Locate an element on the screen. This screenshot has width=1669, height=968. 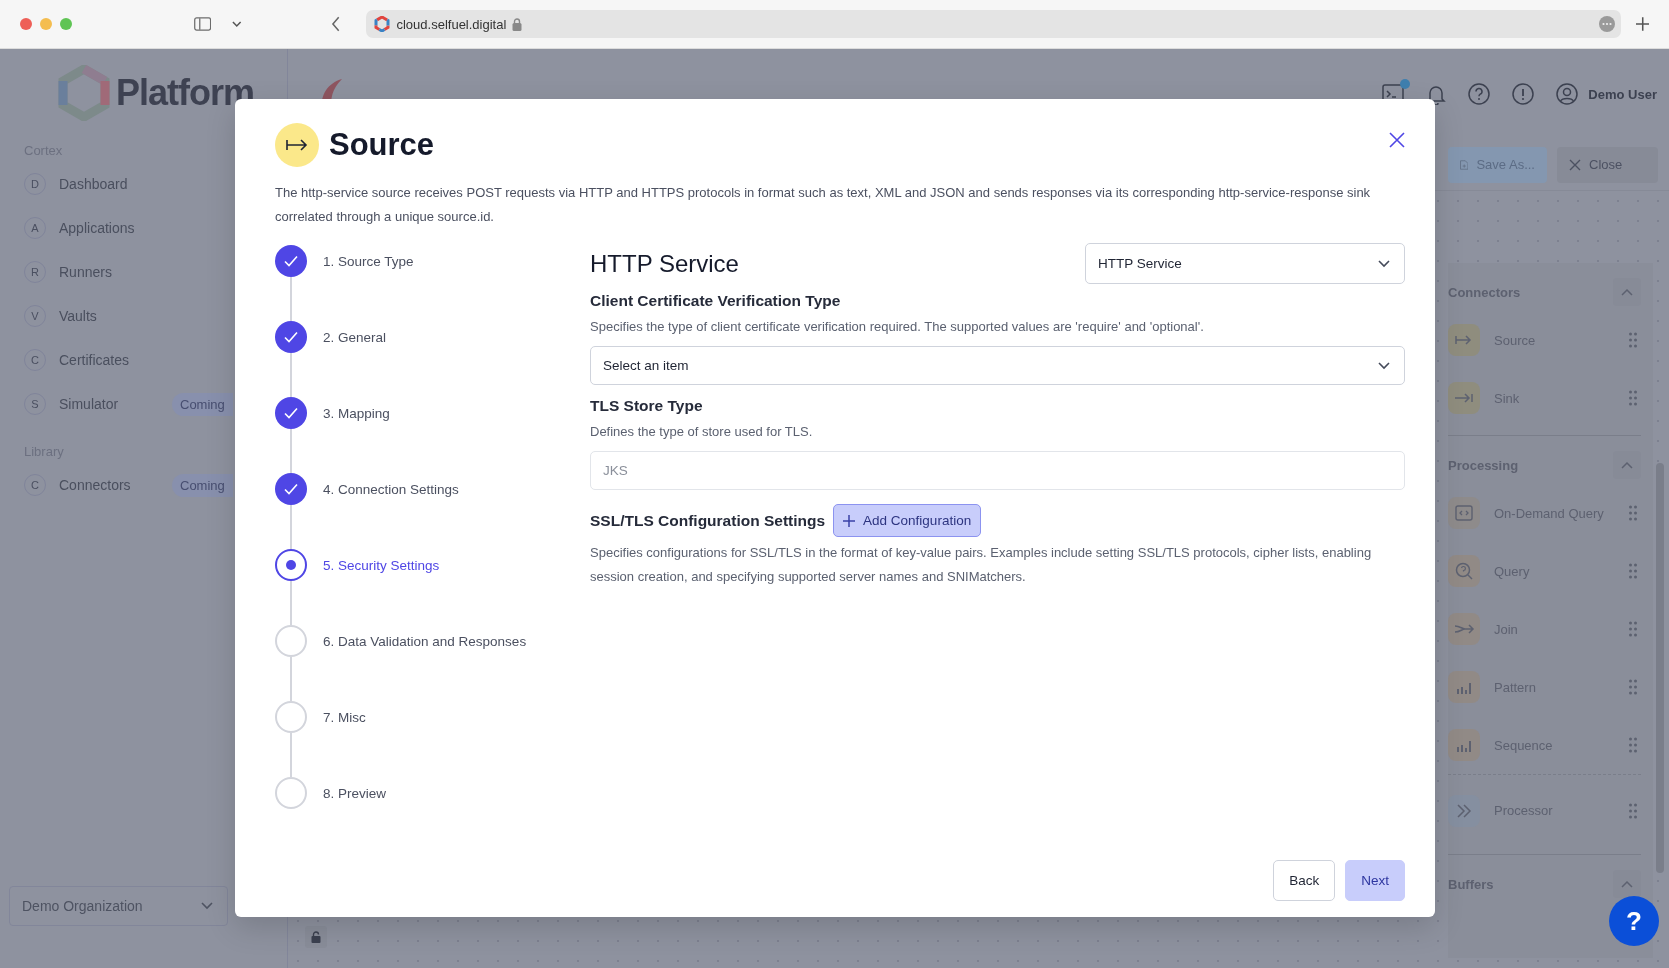
sidebar-item-label: Dashboard is located at coordinates (94, 184).